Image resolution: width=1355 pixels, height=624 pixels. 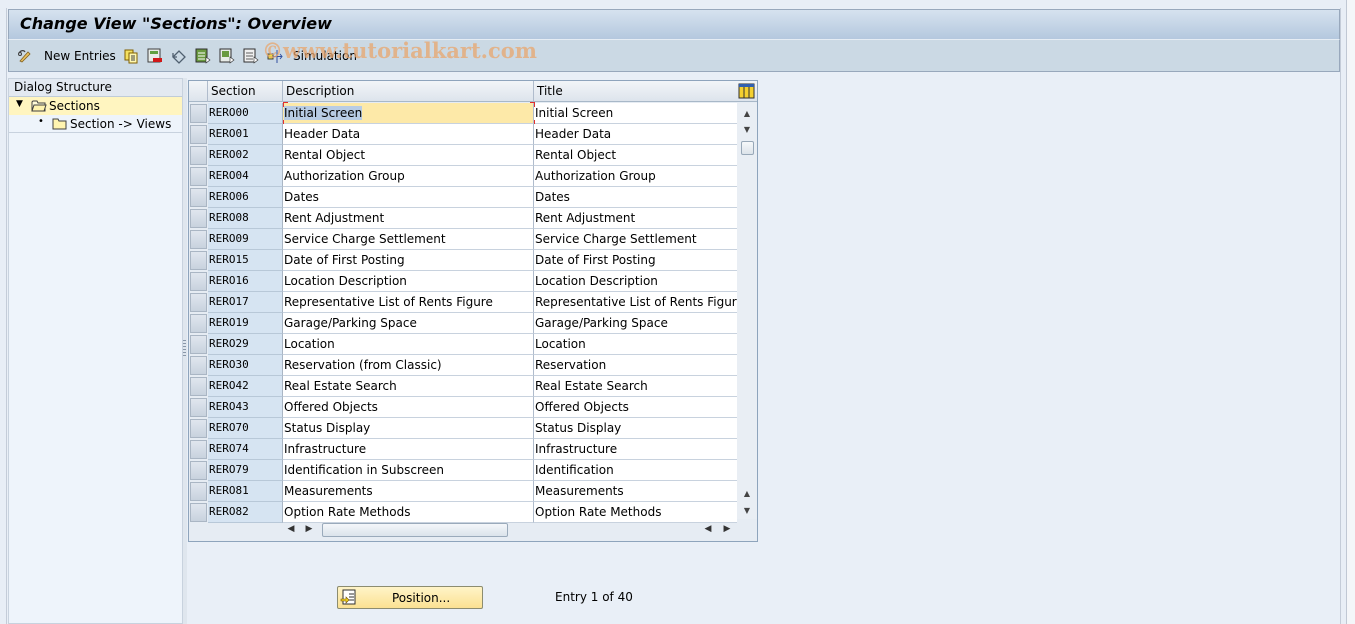 I want to click on cell-description: Reservation (from Classic), so click(x=408, y=365).